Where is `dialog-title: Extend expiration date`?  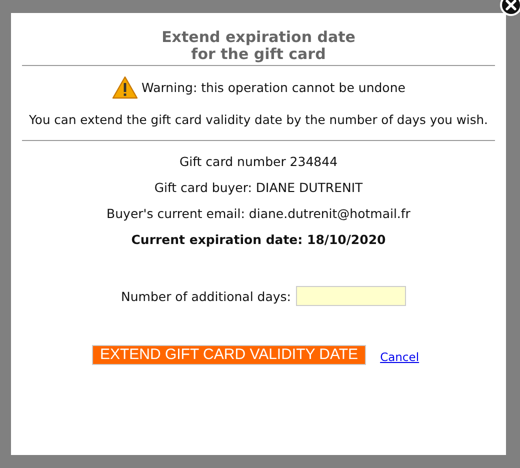
dialog-title: Extend expiration date is located at coordinates (258, 37).